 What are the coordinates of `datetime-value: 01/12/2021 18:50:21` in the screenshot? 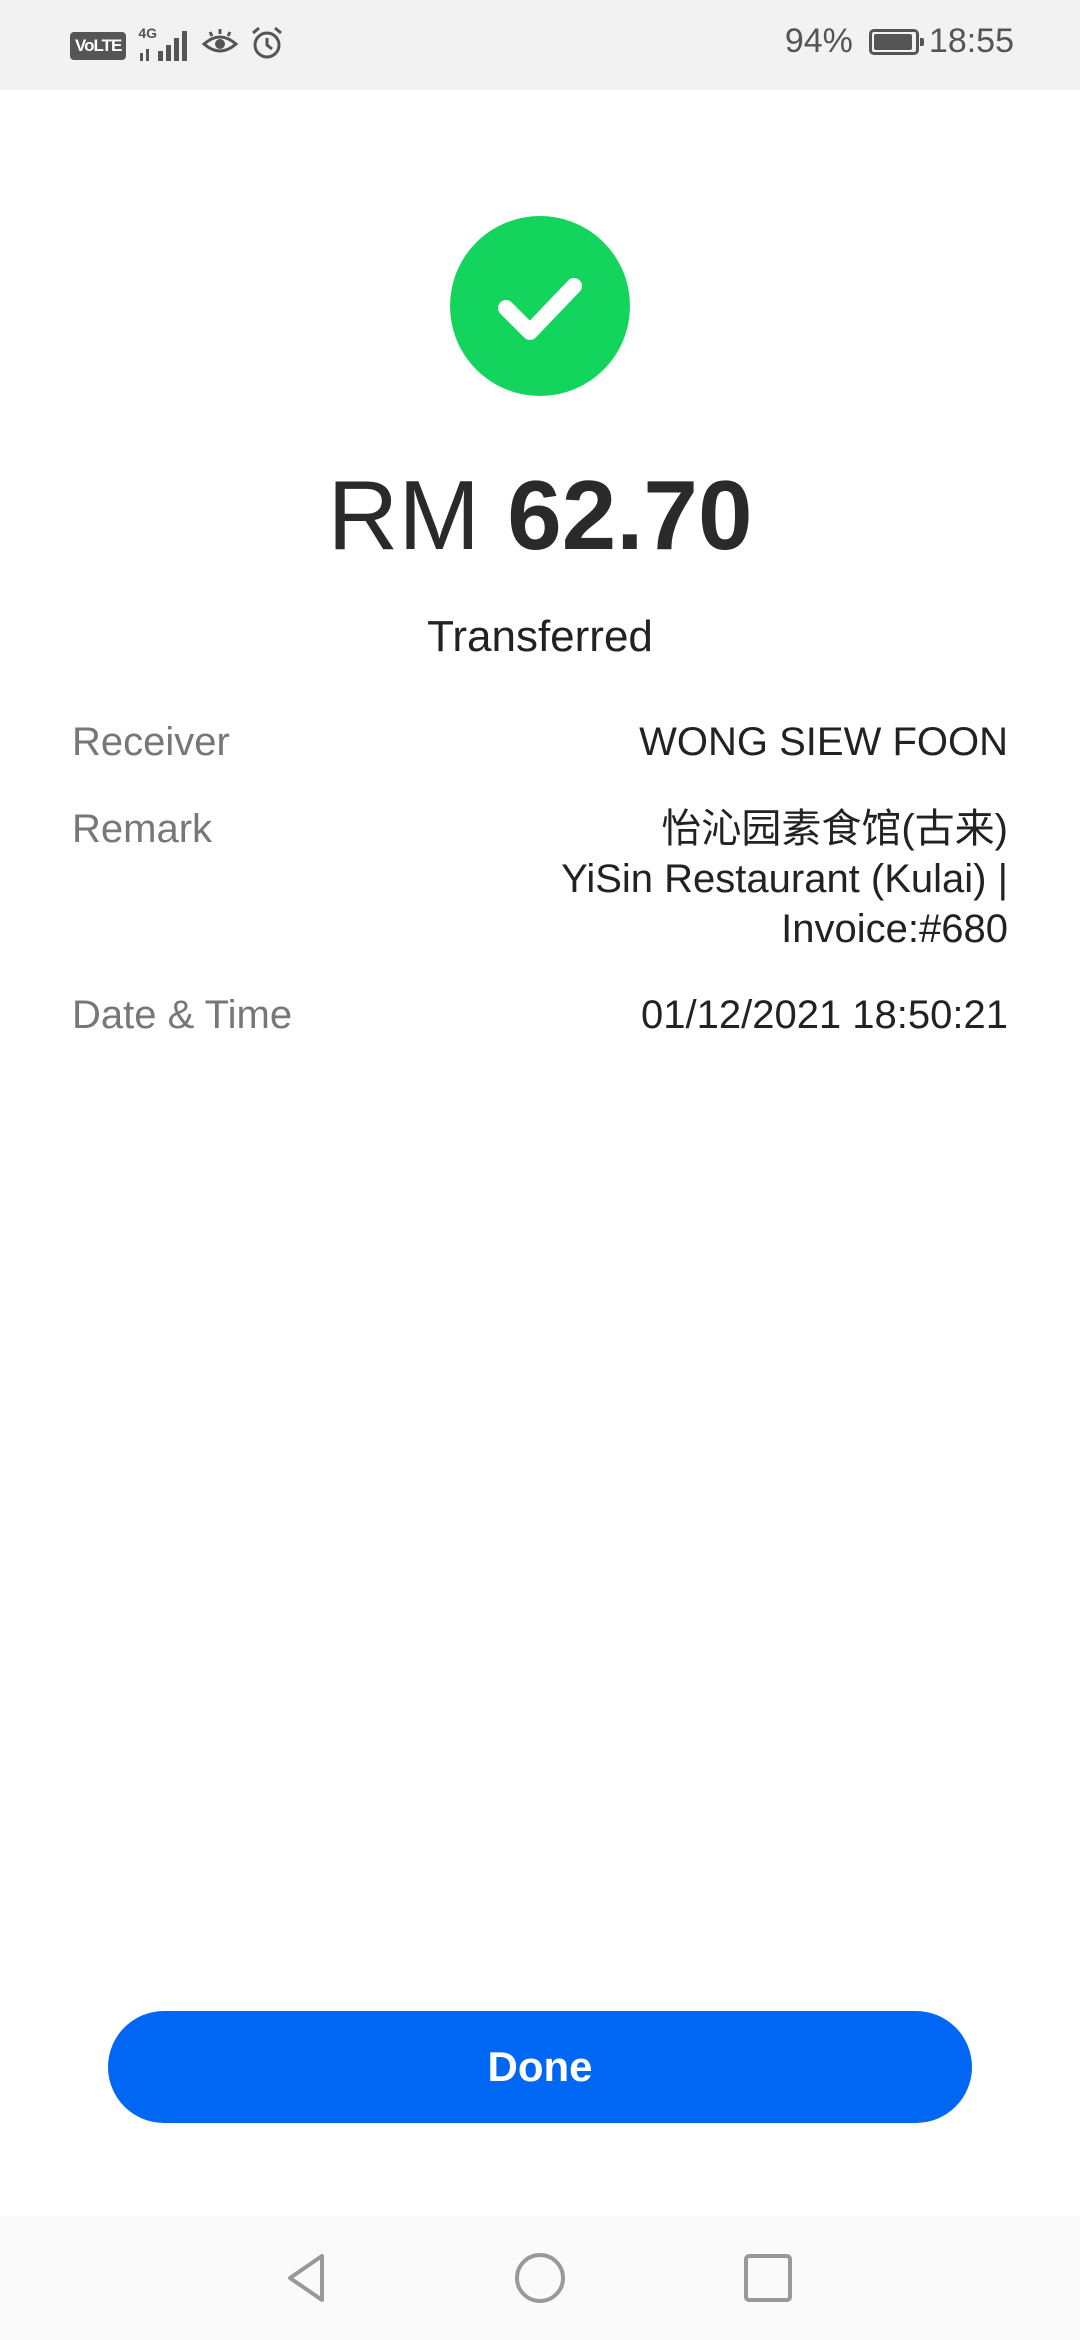 It's located at (824, 1015).